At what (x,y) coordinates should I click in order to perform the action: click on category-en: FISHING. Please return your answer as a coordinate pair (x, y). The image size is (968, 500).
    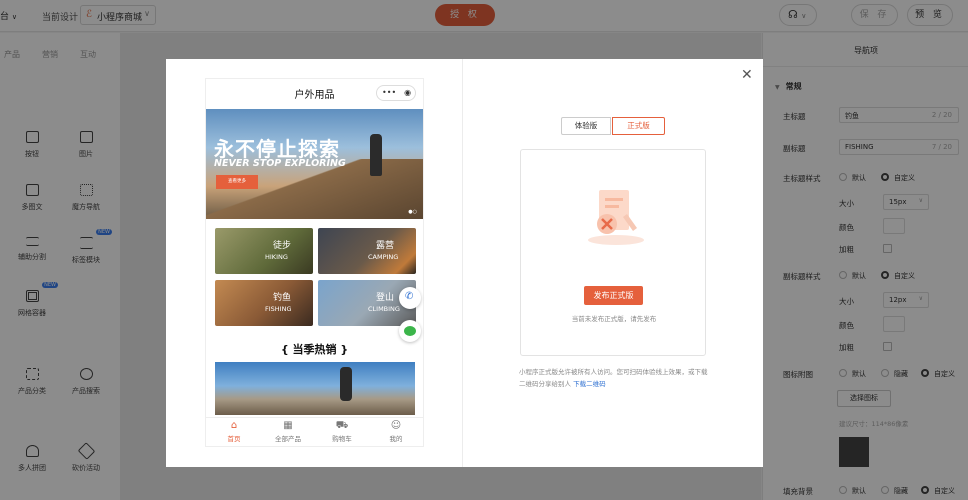
    Looking at the image, I should click on (278, 309).